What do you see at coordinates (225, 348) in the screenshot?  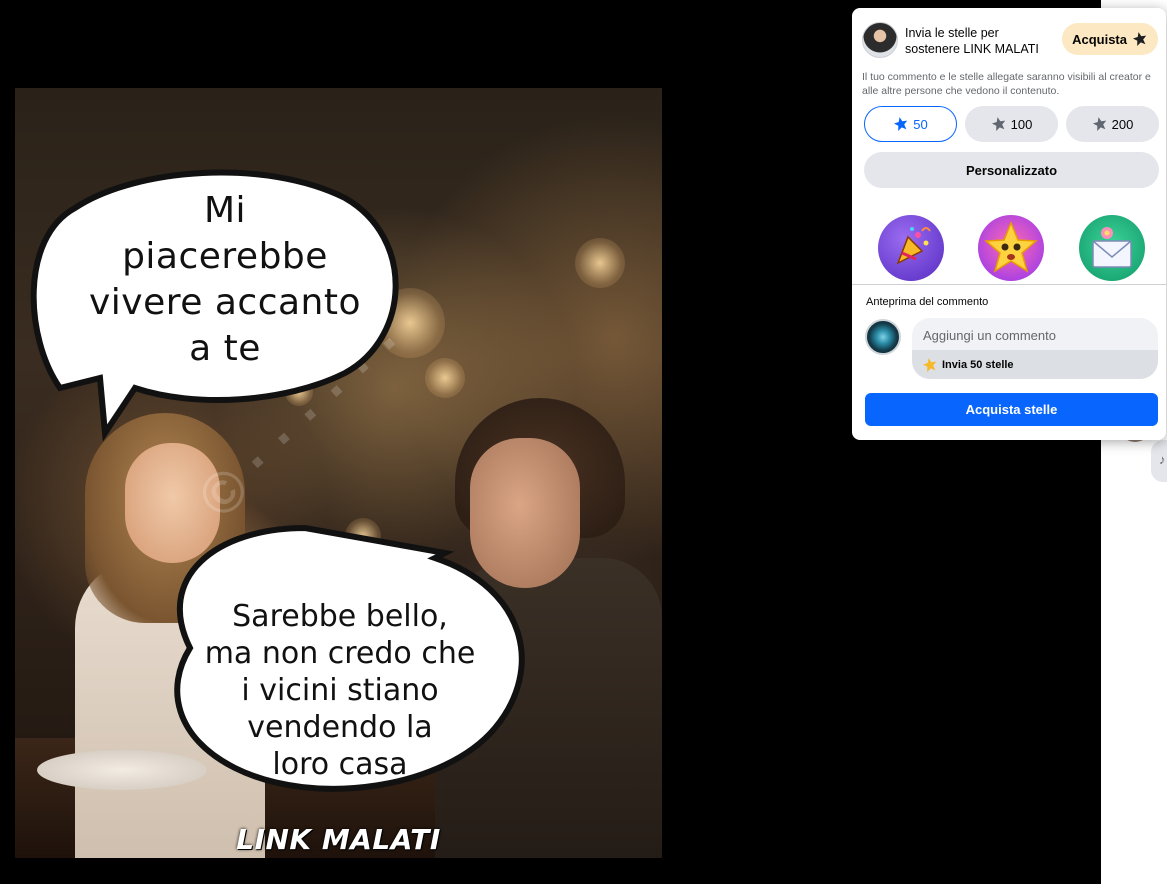 I see `bubble-line: a te` at bounding box center [225, 348].